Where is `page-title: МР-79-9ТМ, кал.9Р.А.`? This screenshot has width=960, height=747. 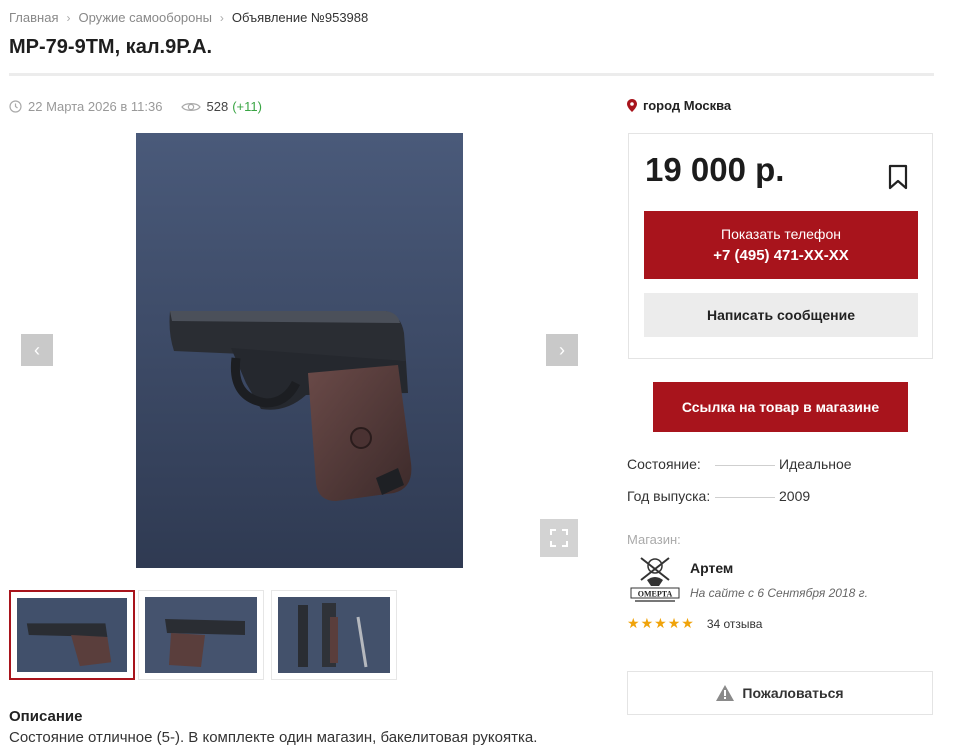
page-title: МР-79-9ТМ, кал.9Р.А. is located at coordinates (111, 47).